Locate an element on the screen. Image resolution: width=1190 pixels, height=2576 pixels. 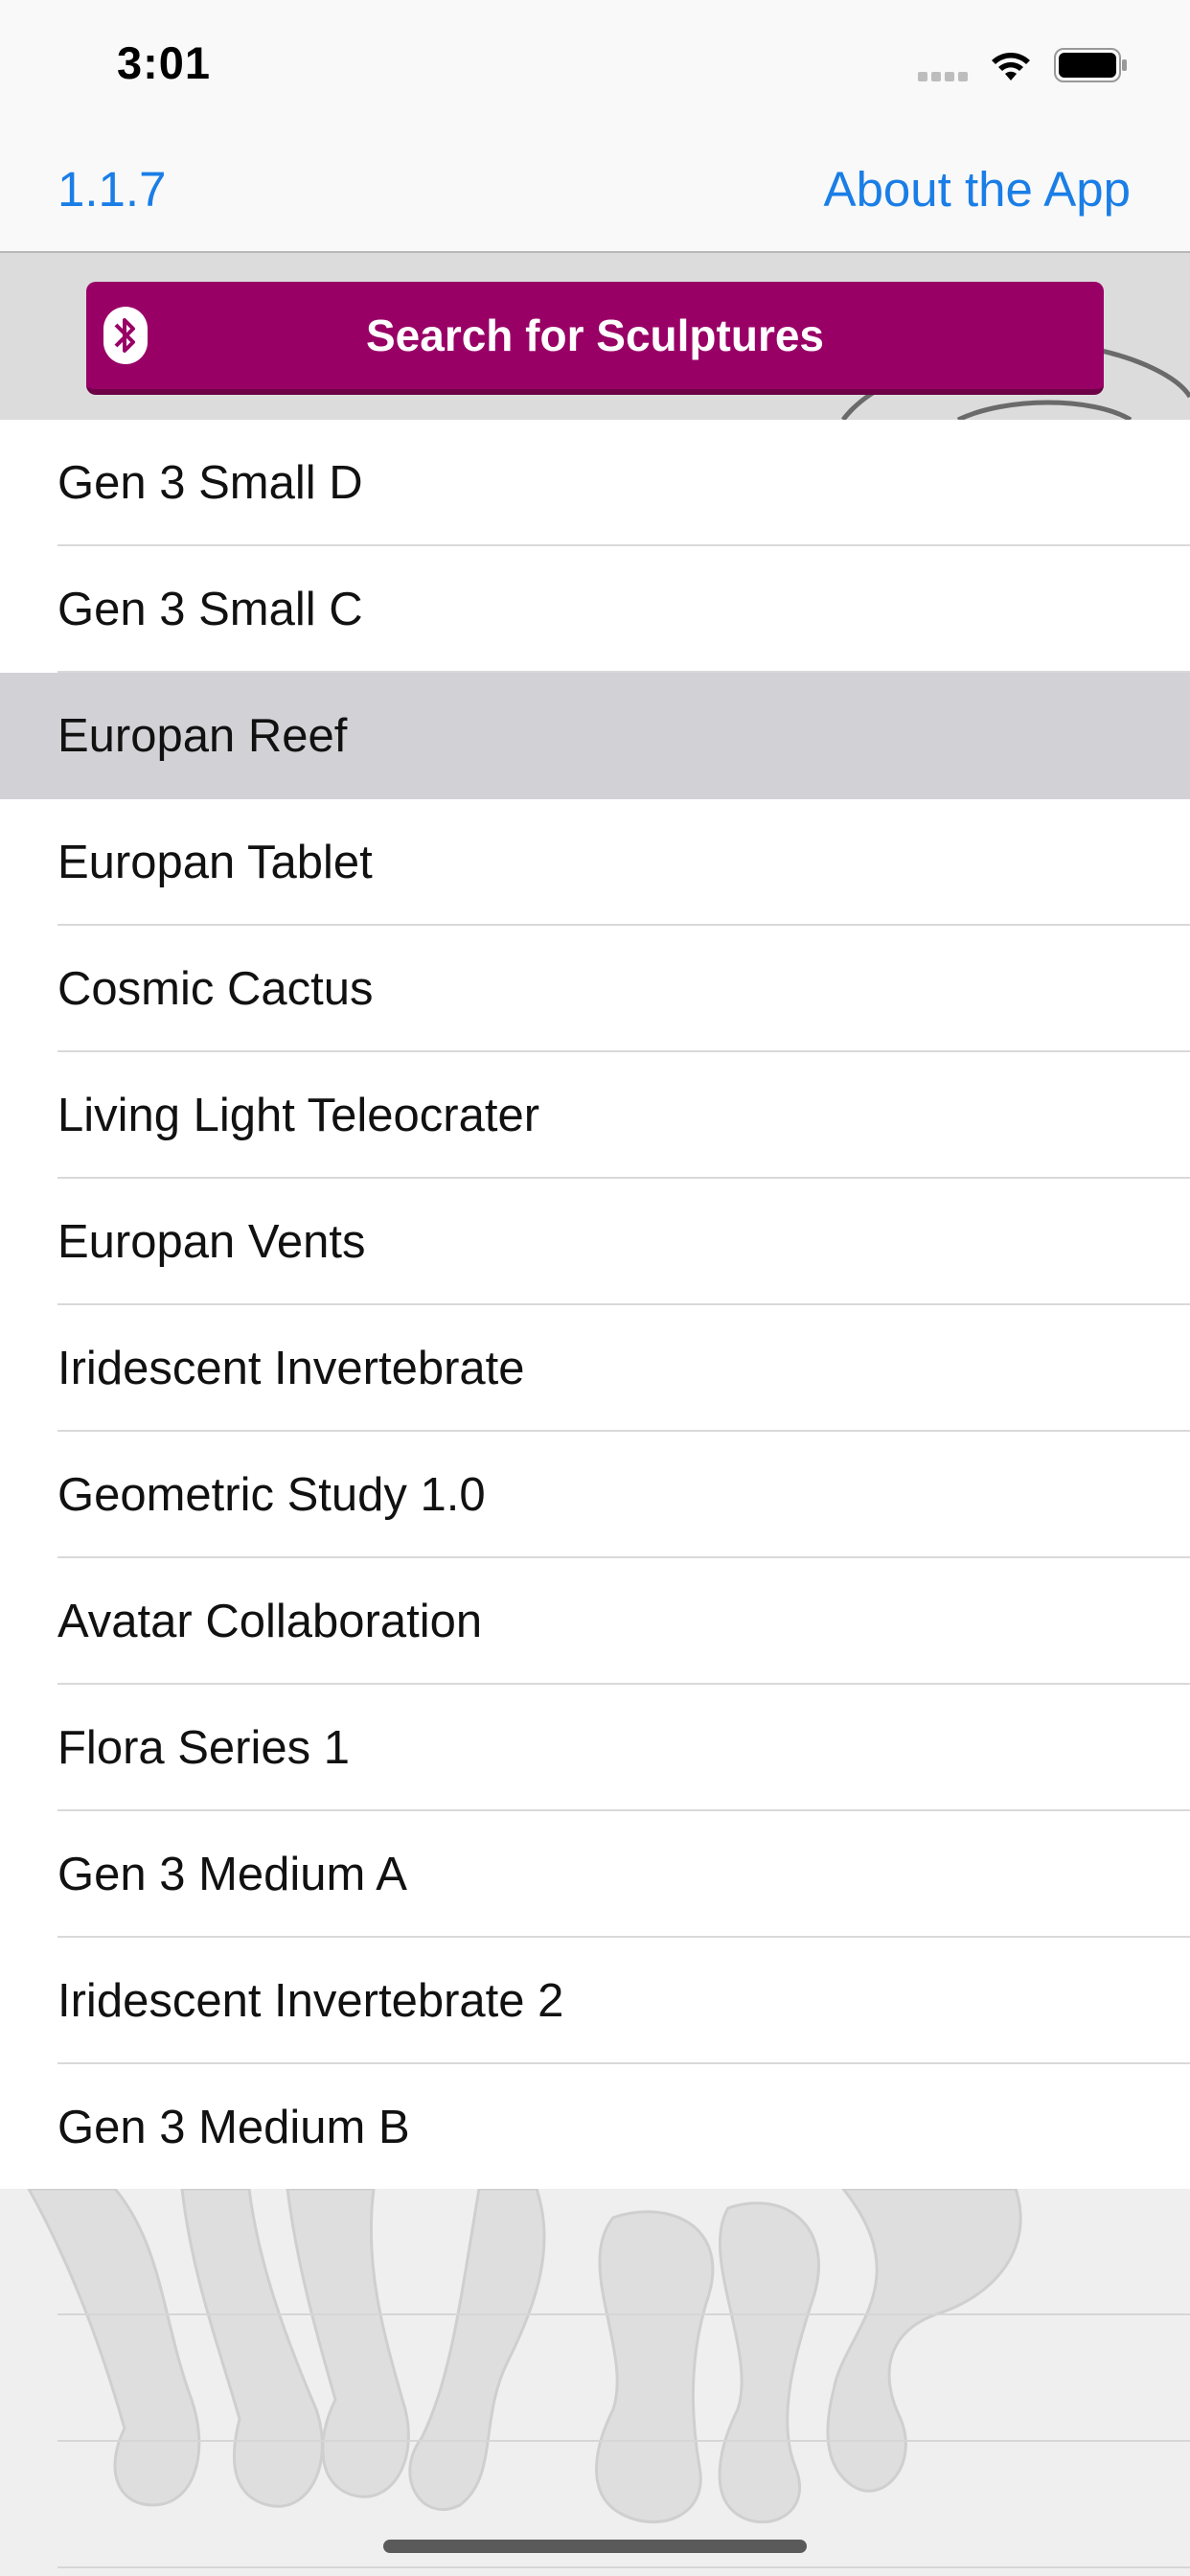
status-bar: 3:01 is located at coordinates (595, 63).